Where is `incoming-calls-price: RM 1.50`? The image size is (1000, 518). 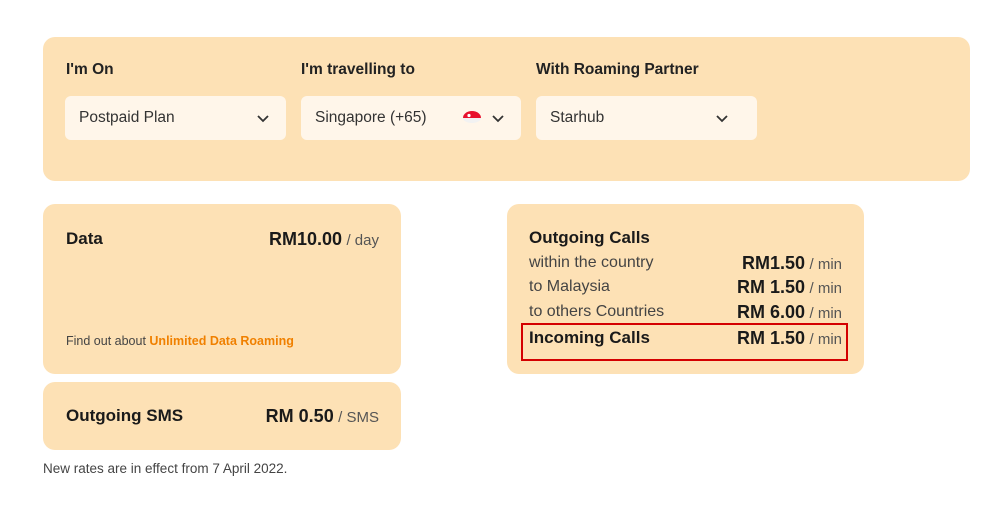
incoming-calls-price: RM 1.50 is located at coordinates (771, 338).